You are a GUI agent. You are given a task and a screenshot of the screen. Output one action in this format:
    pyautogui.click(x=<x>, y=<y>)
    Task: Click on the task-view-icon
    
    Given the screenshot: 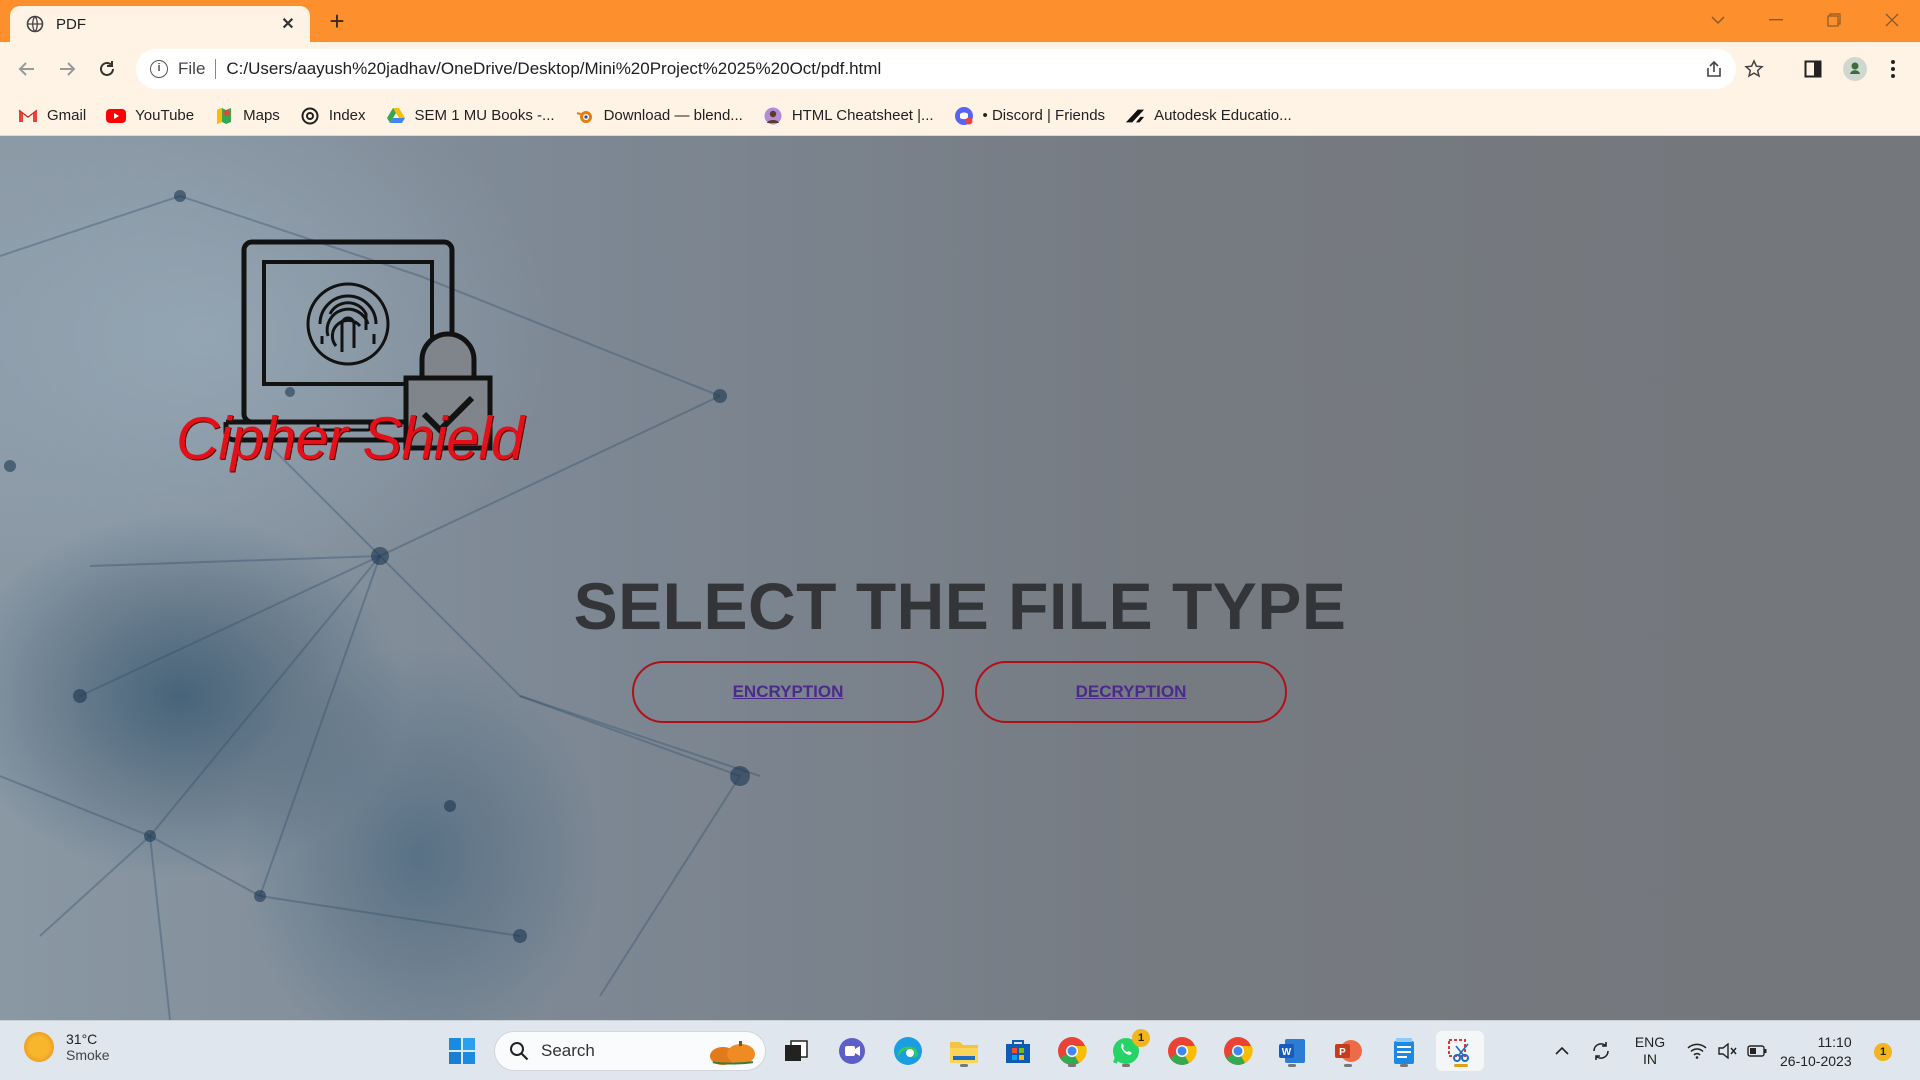 What is the action you would take?
    pyautogui.click(x=796, y=1051)
    